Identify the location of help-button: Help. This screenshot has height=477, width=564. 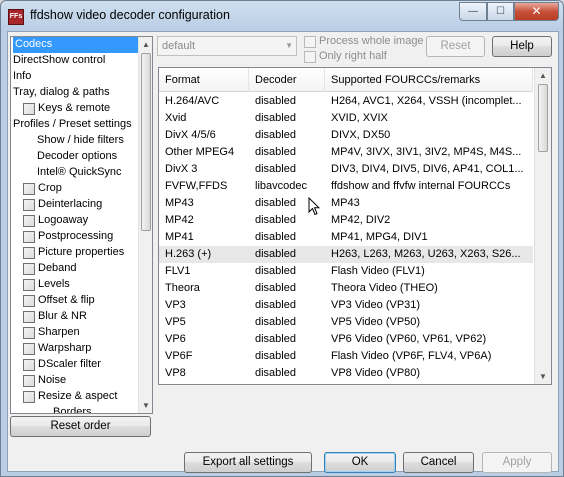
(522, 46).